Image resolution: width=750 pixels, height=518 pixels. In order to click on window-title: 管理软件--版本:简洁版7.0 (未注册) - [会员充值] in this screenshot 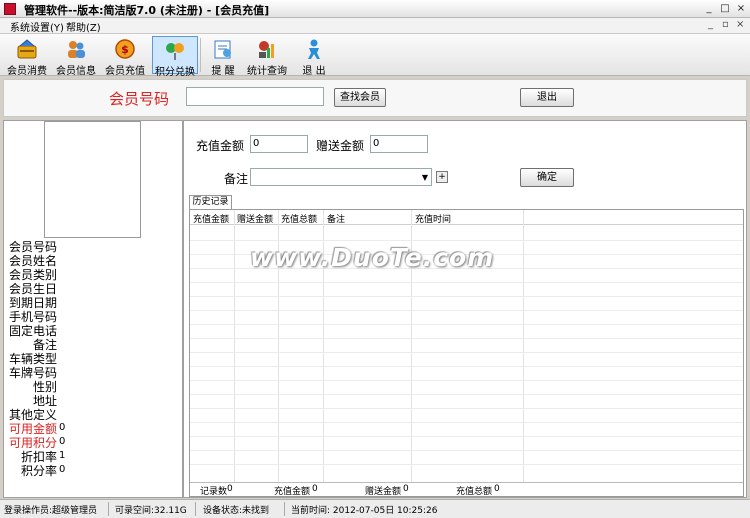, I will do `click(147, 10)`.